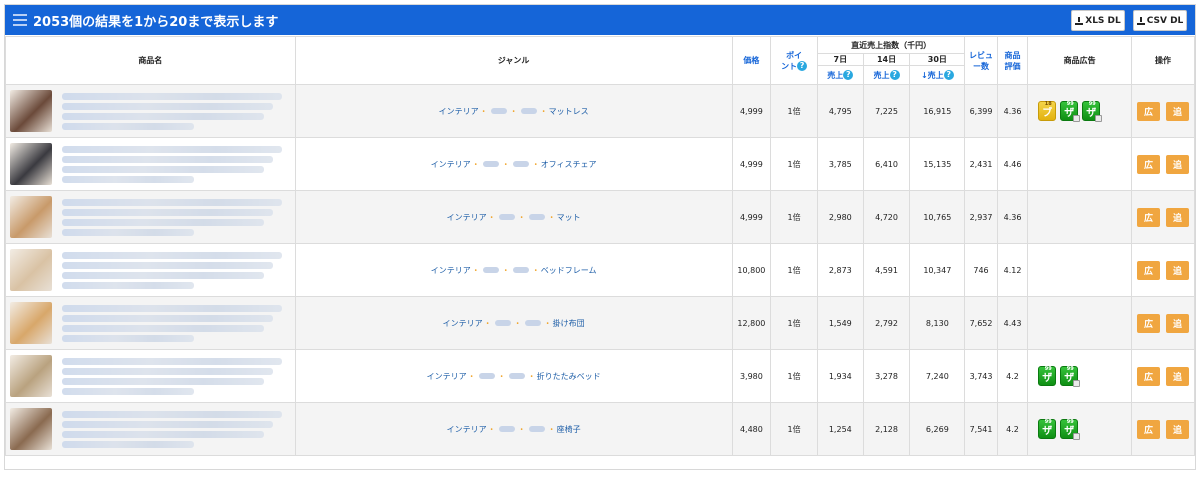 Image resolution: width=1200 pixels, height=480 pixels. Describe the element at coordinates (937, 75) in the screenshot. I see `sort-sales-30d: ↓売上?` at that location.